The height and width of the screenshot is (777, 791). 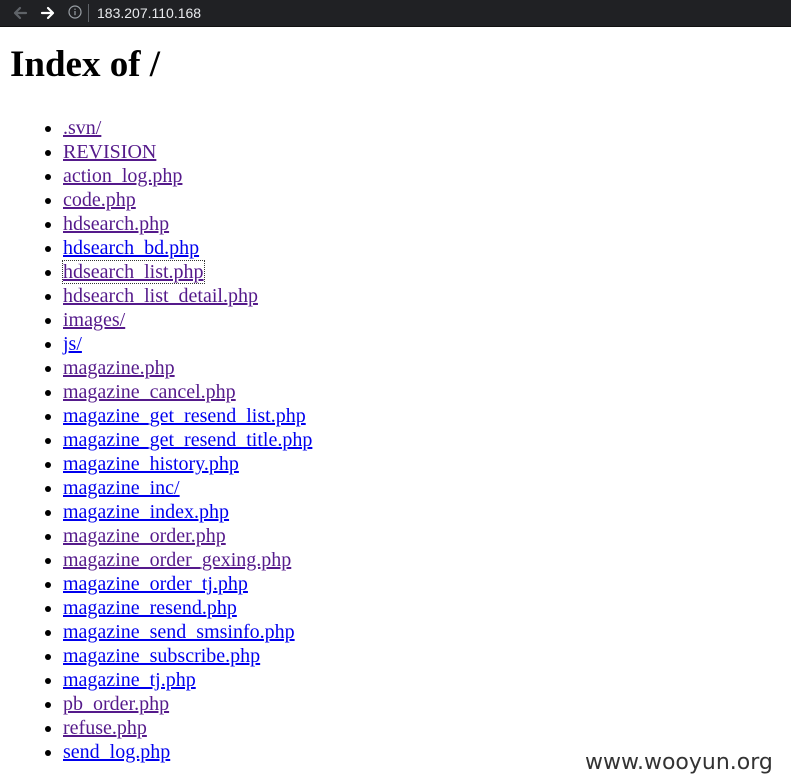 What do you see at coordinates (187, 176) in the screenshot?
I see `list-item: action_log.php` at bounding box center [187, 176].